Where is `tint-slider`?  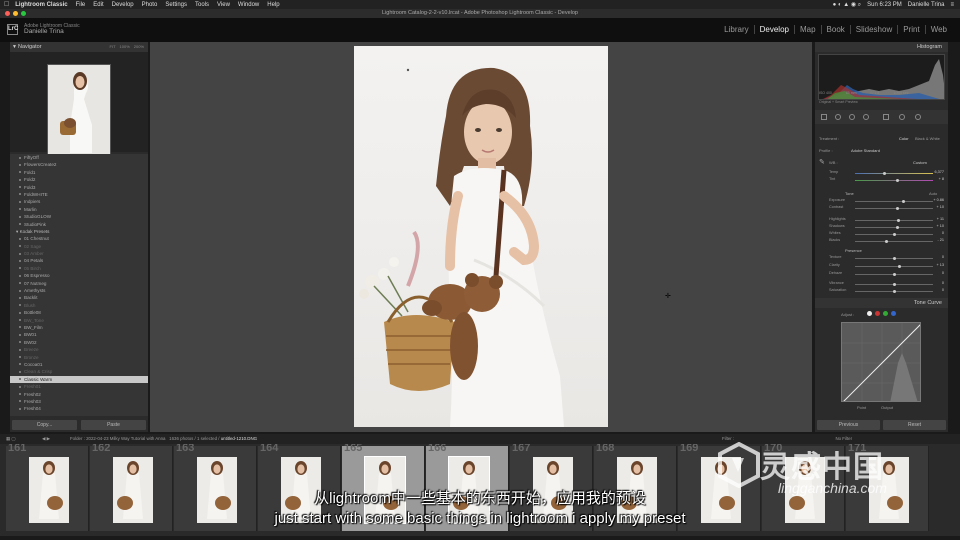 tint-slider is located at coordinates (894, 180).